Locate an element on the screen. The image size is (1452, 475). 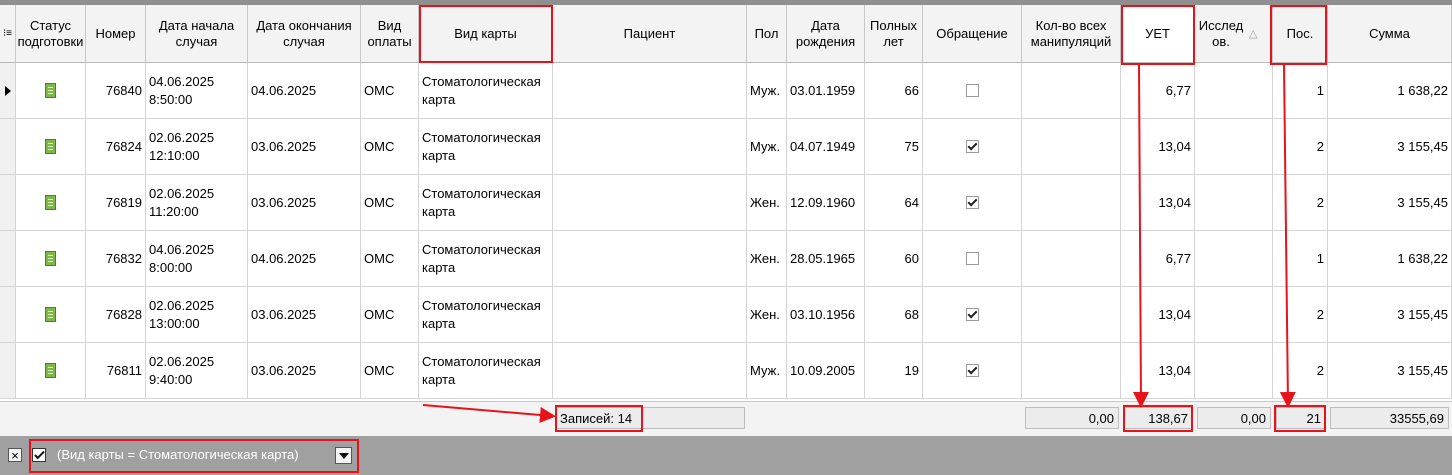
cell-birth: 03.01.1959 is located at coordinates (826, 91).